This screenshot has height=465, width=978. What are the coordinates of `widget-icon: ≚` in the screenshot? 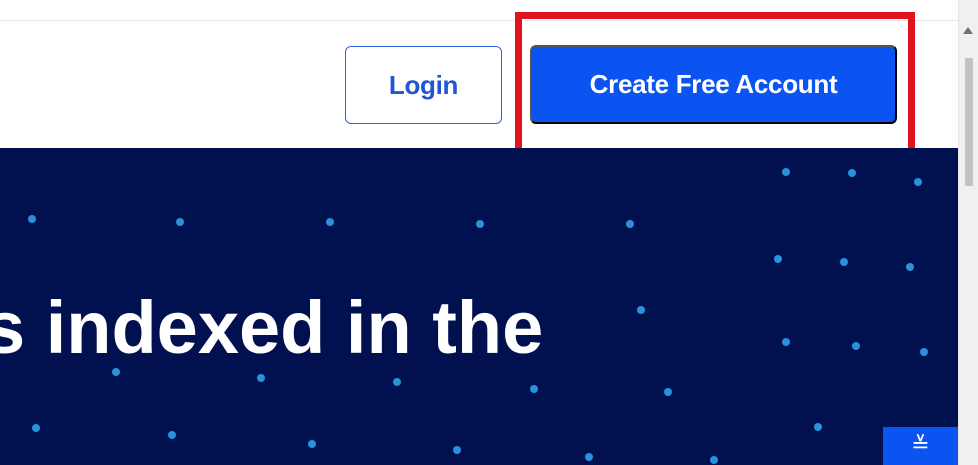 It's located at (920, 445).